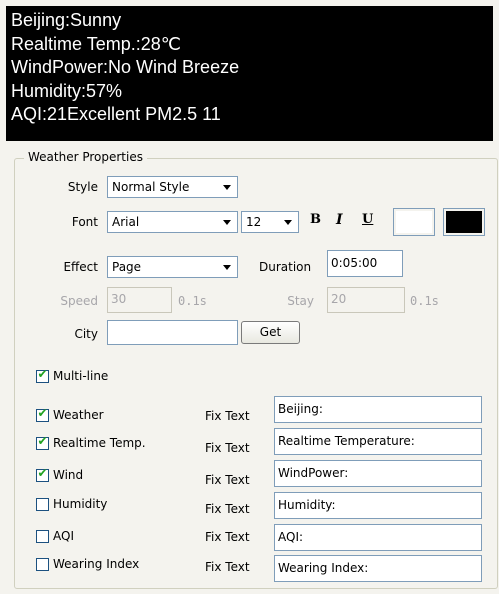 The width and height of the screenshot is (499, 594). What do you see at coordinates (127, 267) in the screenshot?
I see `effect-select-value: Page` at bounding box center [127, 267].